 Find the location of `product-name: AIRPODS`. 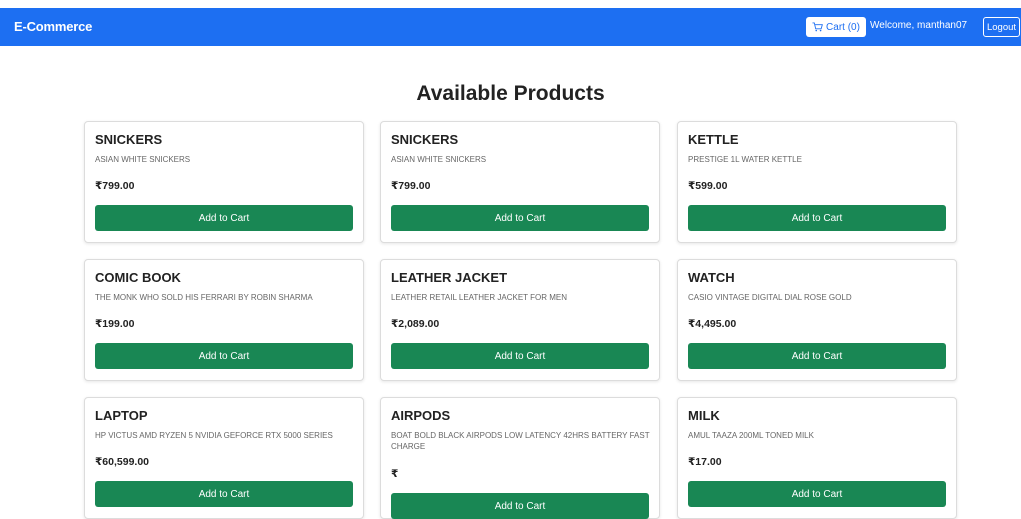

product-name: AIRPODS is located at coordinates (421, 415).